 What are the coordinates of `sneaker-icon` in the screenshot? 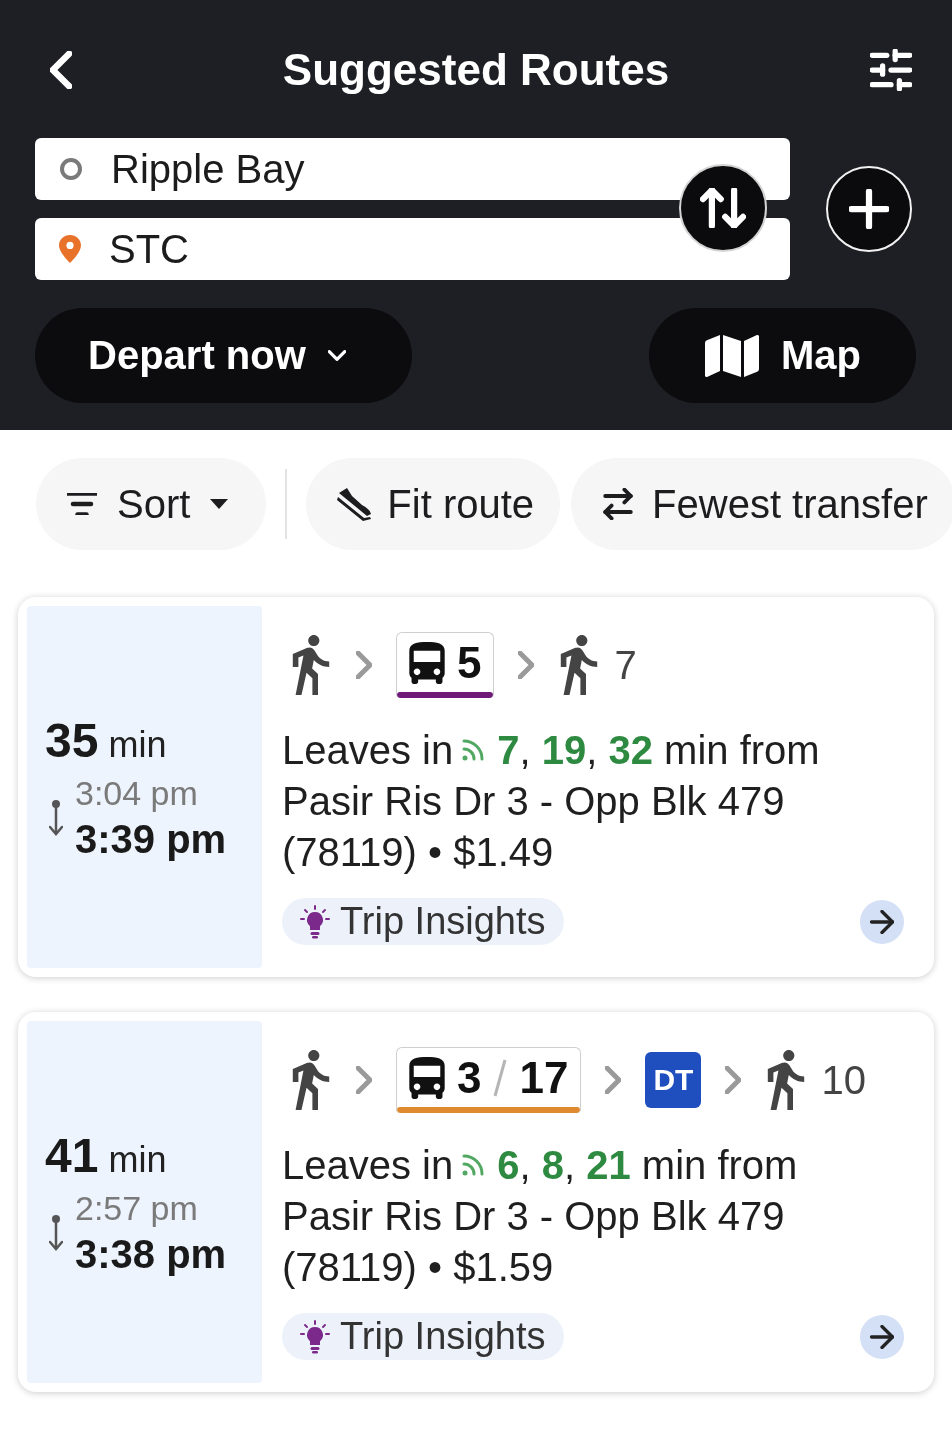 It's located at (355, 504).